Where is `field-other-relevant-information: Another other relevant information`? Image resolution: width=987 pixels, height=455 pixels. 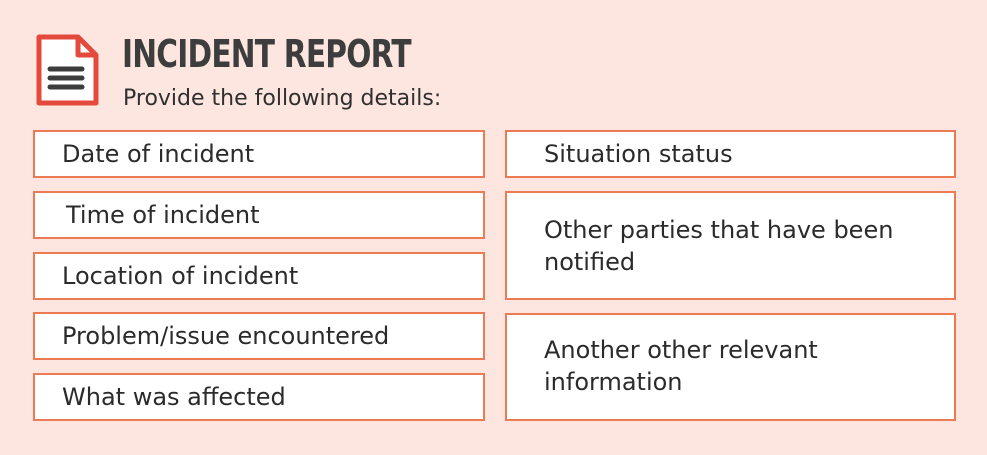 field-other-relevant-information: Another other relevant information is located at coordinates (730, 367).